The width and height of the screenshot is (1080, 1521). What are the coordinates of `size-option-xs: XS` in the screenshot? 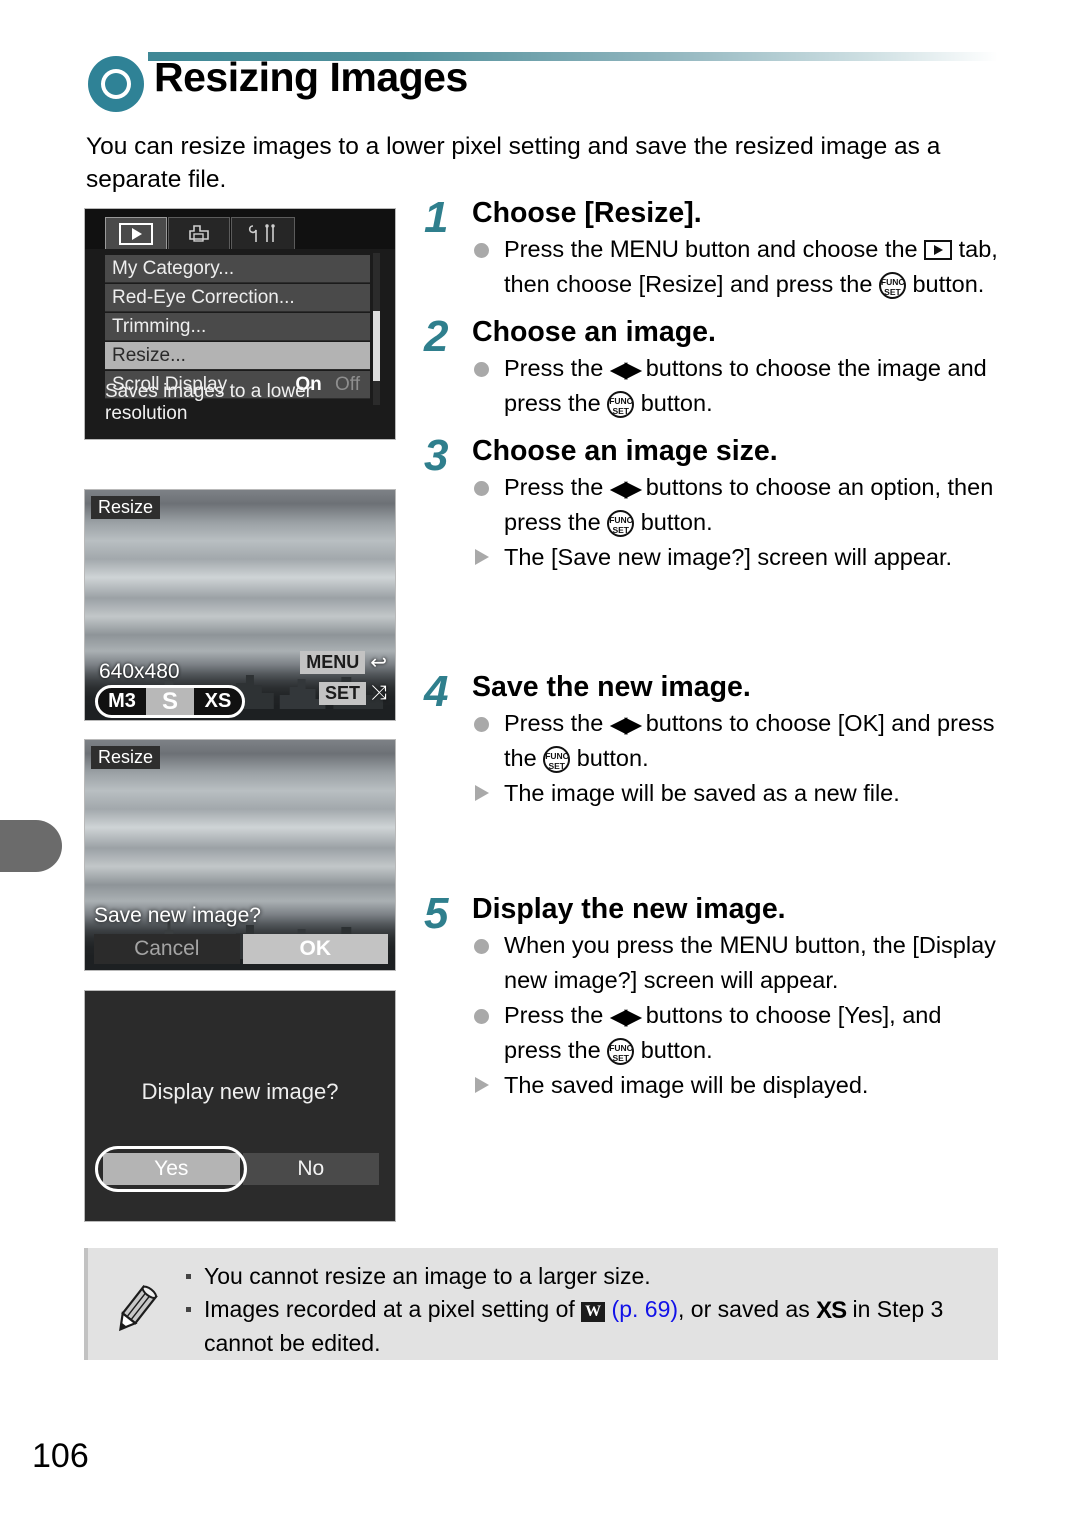 It's located at (218, 701).